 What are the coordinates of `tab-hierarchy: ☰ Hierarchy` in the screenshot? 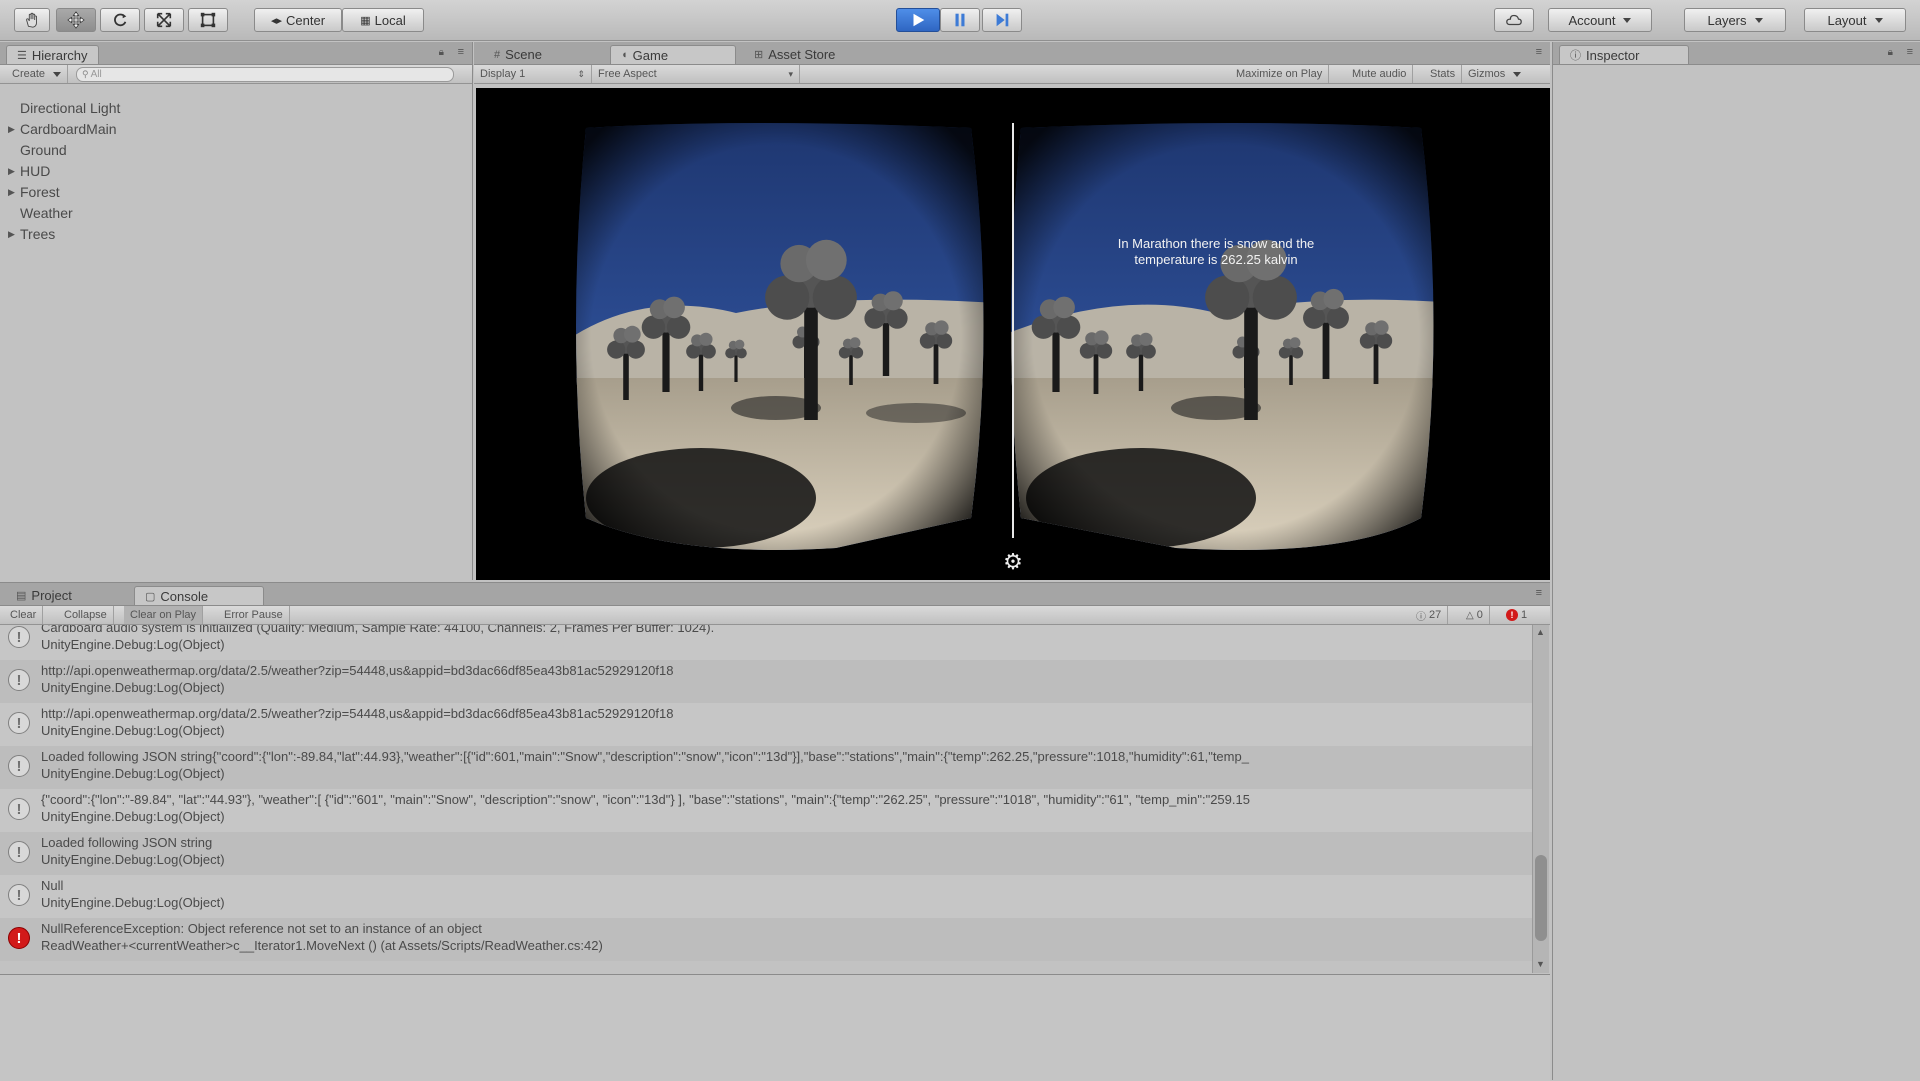 It's located at (52, 54).